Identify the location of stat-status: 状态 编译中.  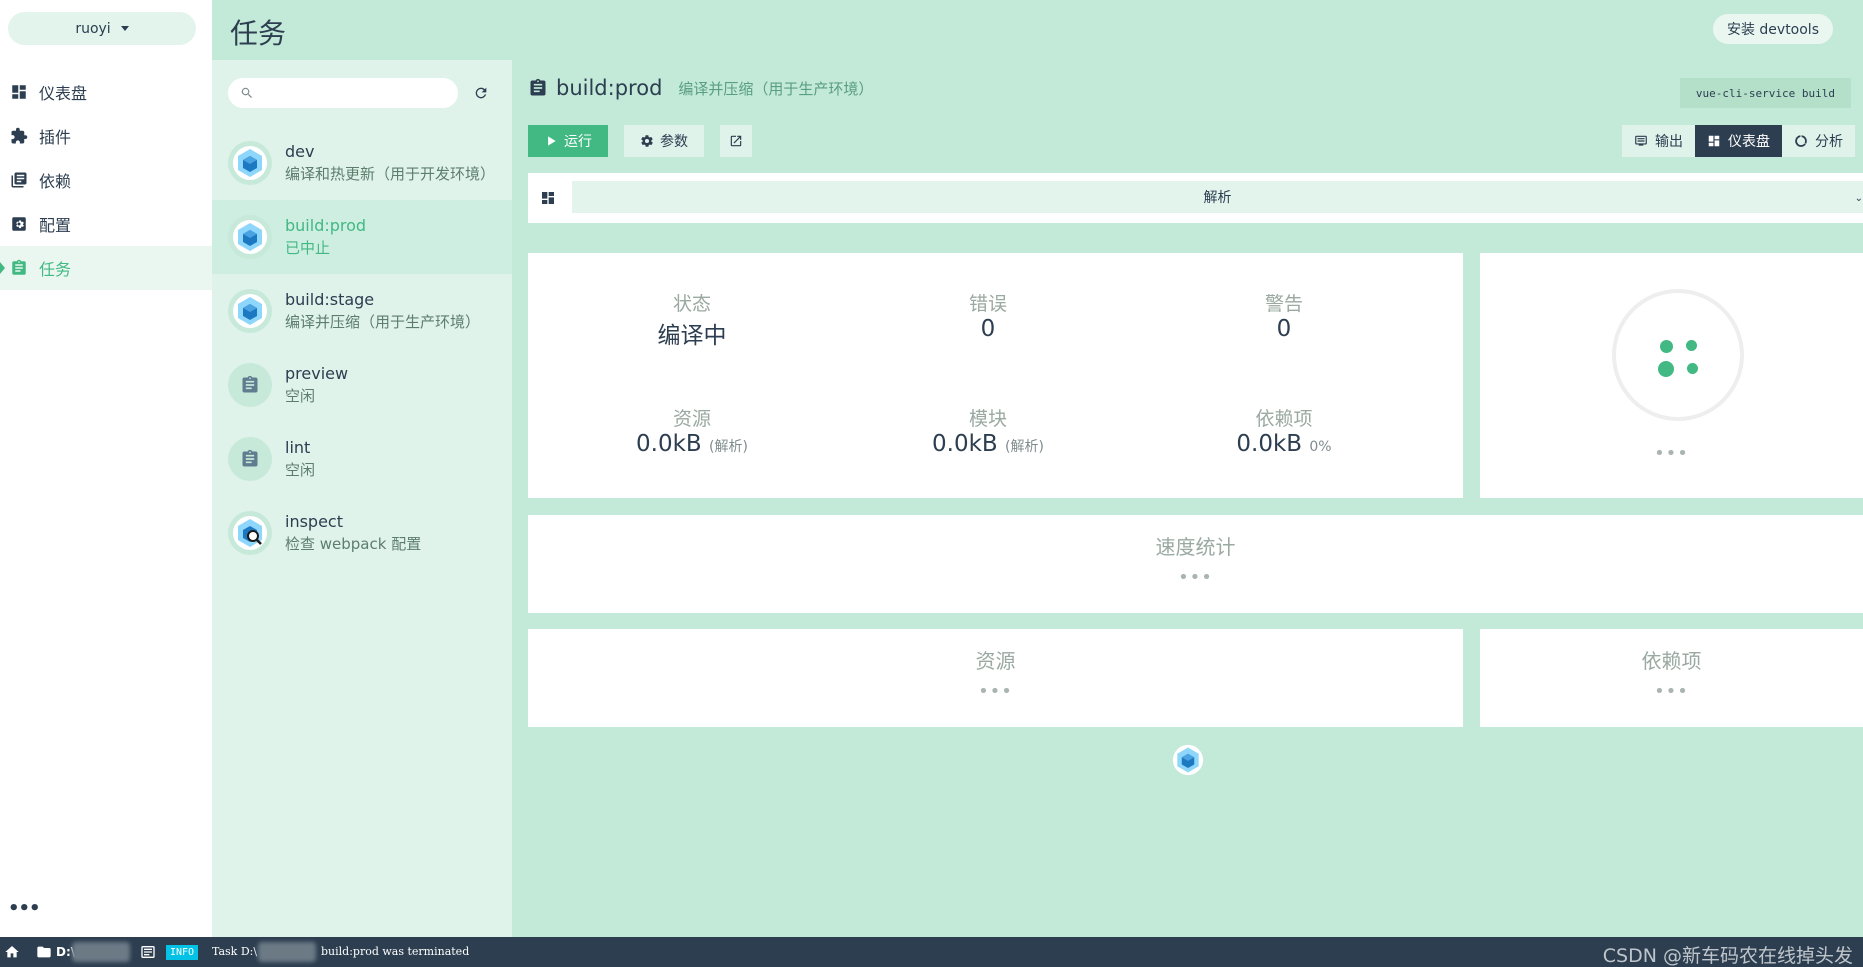
(692, 319).